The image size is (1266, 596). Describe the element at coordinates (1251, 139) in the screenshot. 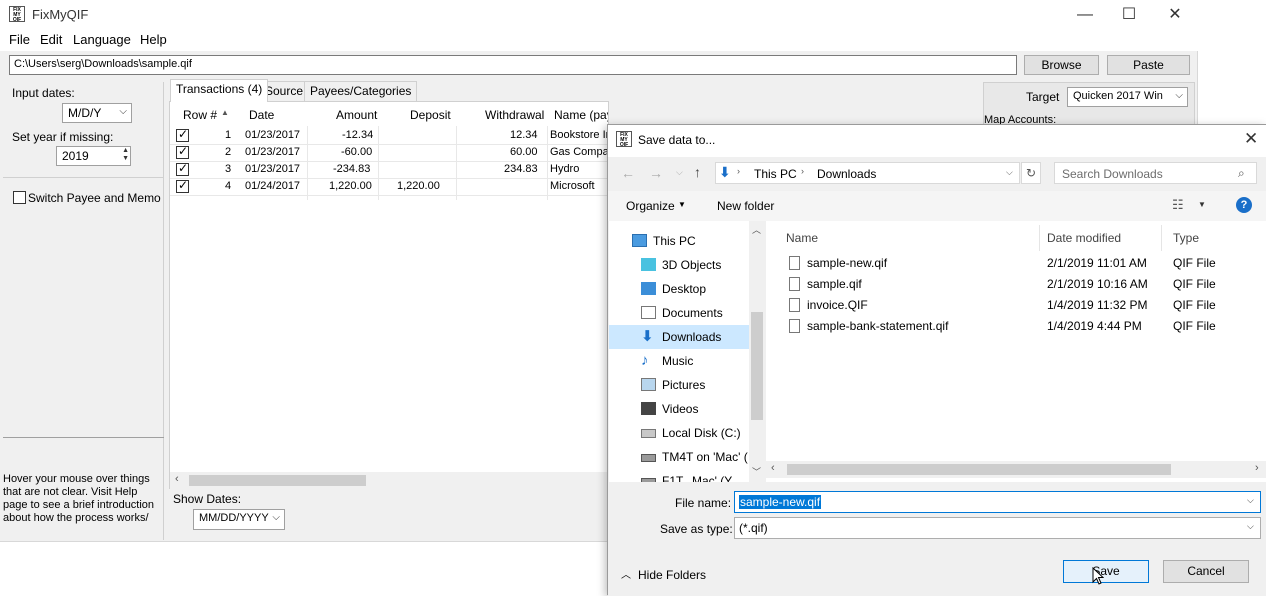

I see `dialog-close-icon: ✕` at that location.